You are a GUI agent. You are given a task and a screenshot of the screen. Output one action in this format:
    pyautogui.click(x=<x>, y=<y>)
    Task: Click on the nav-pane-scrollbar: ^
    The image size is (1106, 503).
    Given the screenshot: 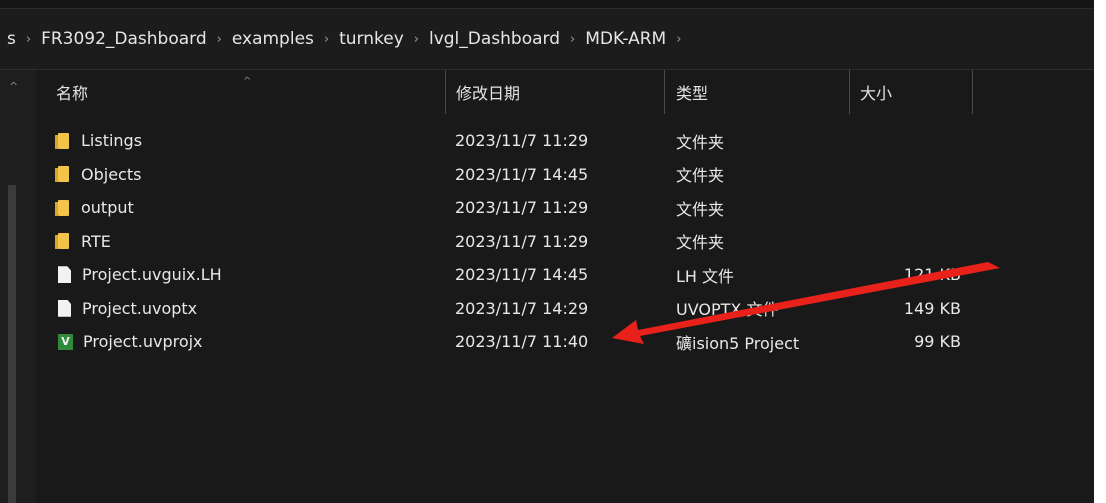 What is the action you would take?
    pyautogui.click(x=18, y=286)
    